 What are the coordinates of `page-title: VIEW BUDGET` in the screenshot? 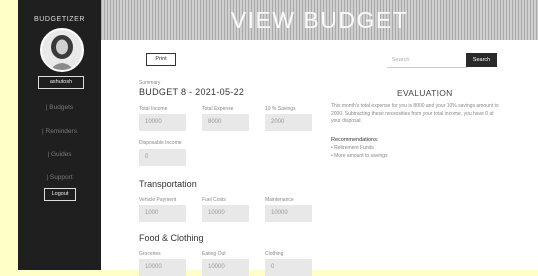 It's located at (319, 20).